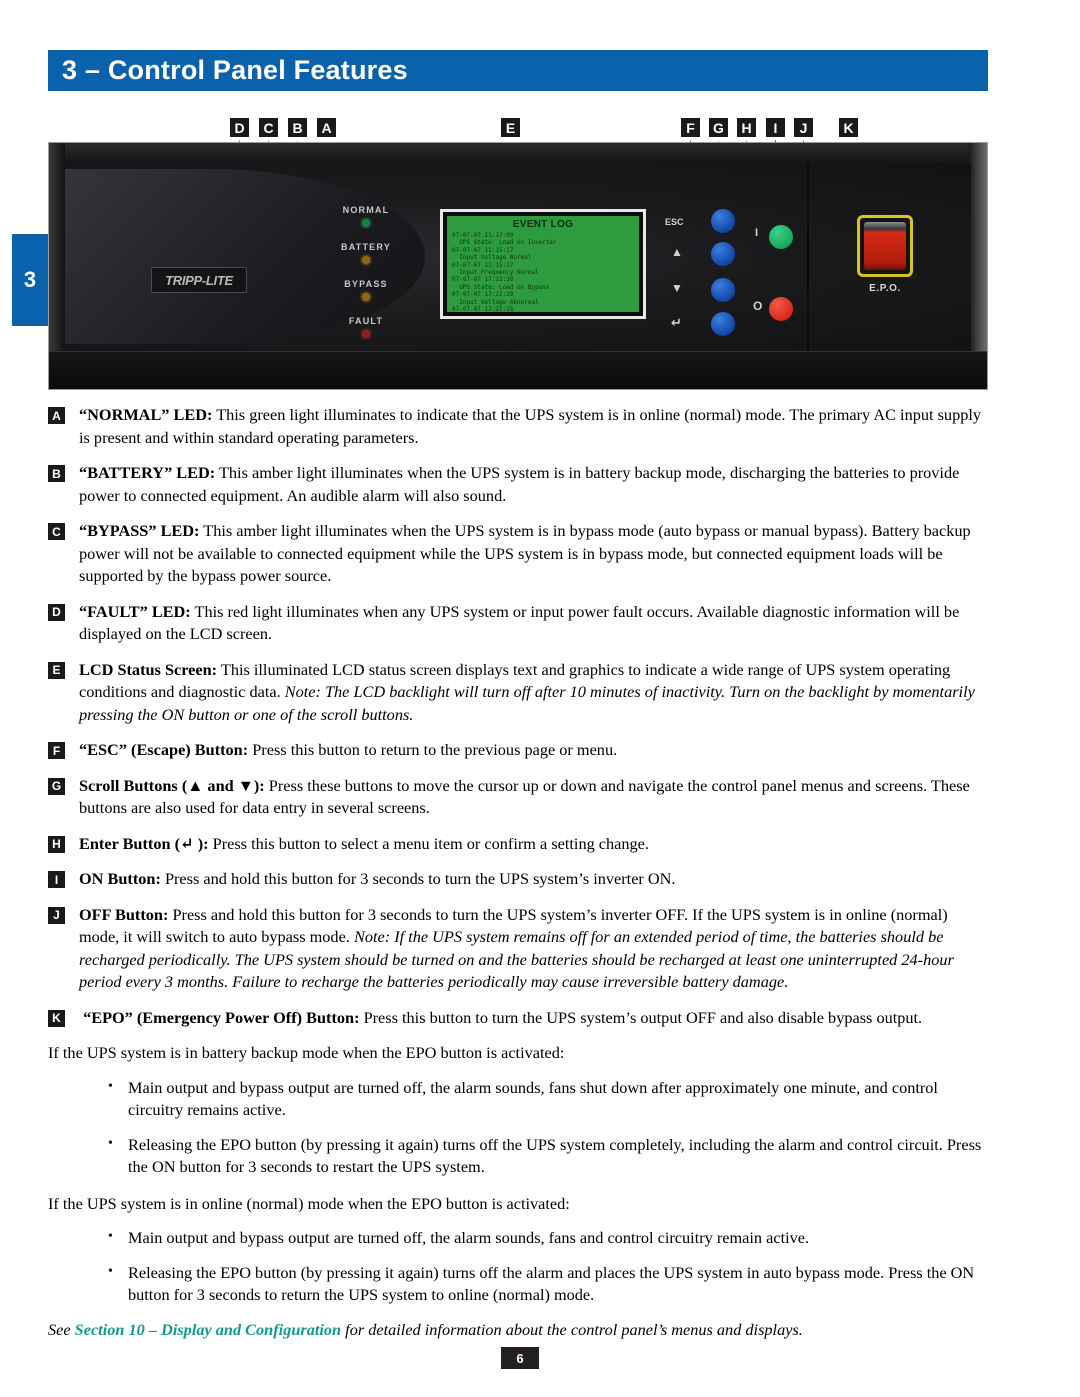  I want to click on epo-label: E.P.O., so click(885, 288).